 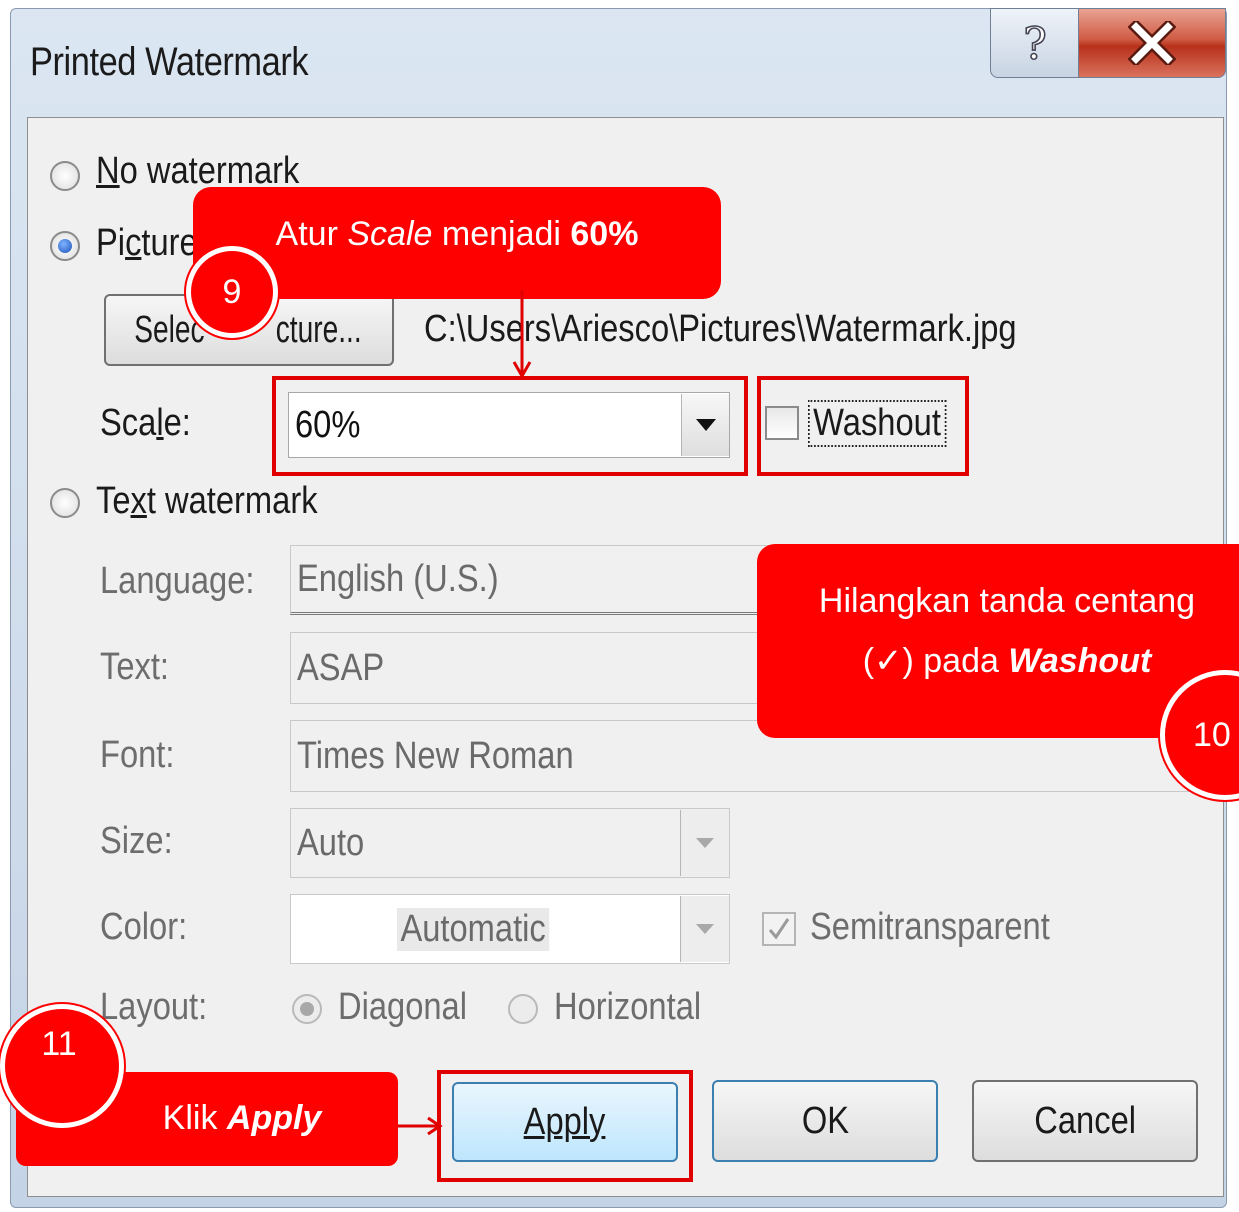 What do you see at coordinates (307, 1009) in the screenshot?
I see `layout-diagonal-radio` at bounding box center [307, 1009].